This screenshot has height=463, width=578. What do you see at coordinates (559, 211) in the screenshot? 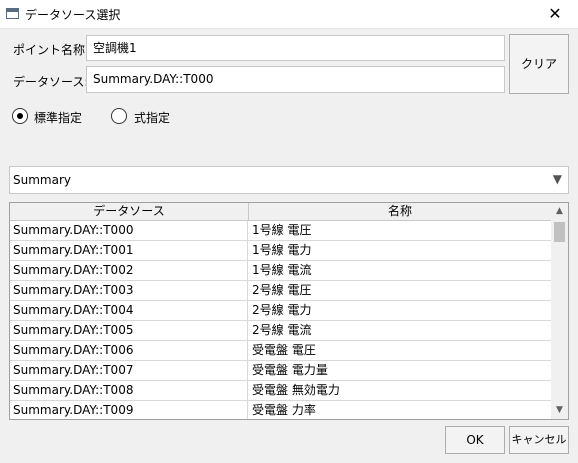
I see `arrow-up-icon: ▲` at bounding box center [559, 211].